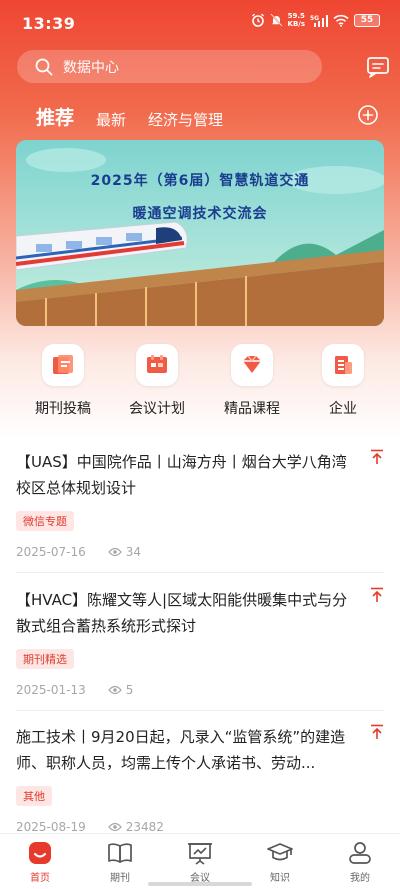  I want to click on course-icon, so click(252, 364).